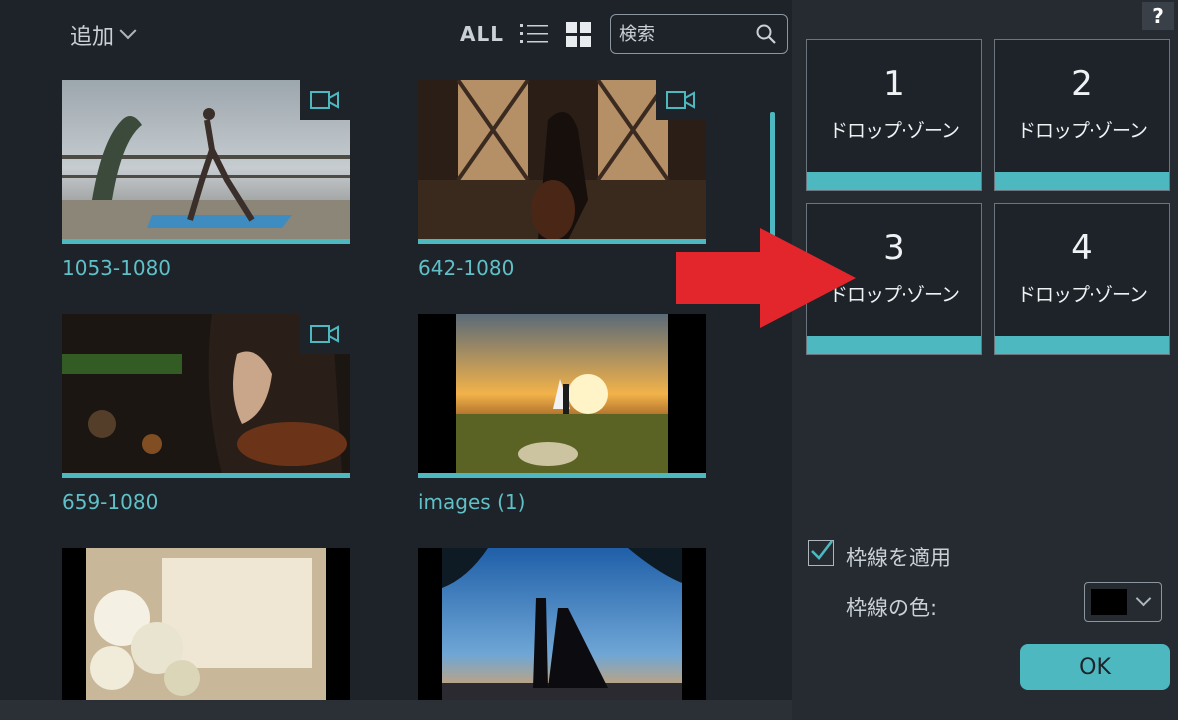  I want to click on border-color-picker, so click(1123, 602).